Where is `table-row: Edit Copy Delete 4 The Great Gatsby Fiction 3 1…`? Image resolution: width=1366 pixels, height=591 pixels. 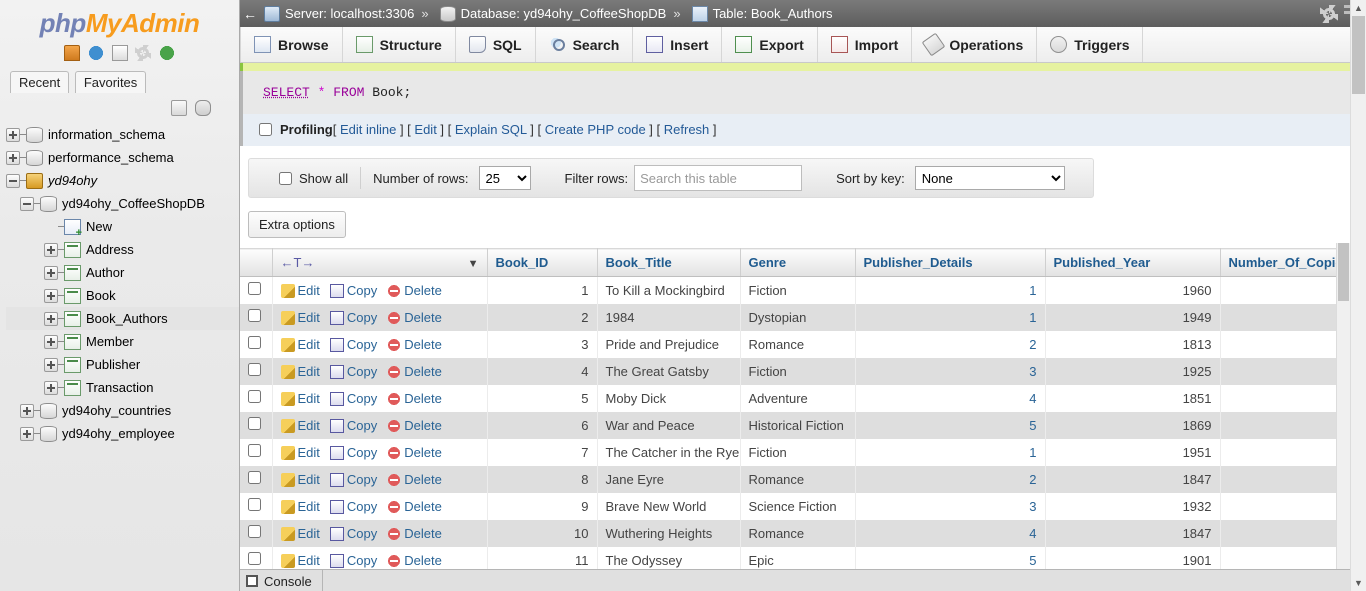 table-row: Edit Copy Delete 4 The Great Gatsby Fiction 3 1… is located at coordinates (795, 371).